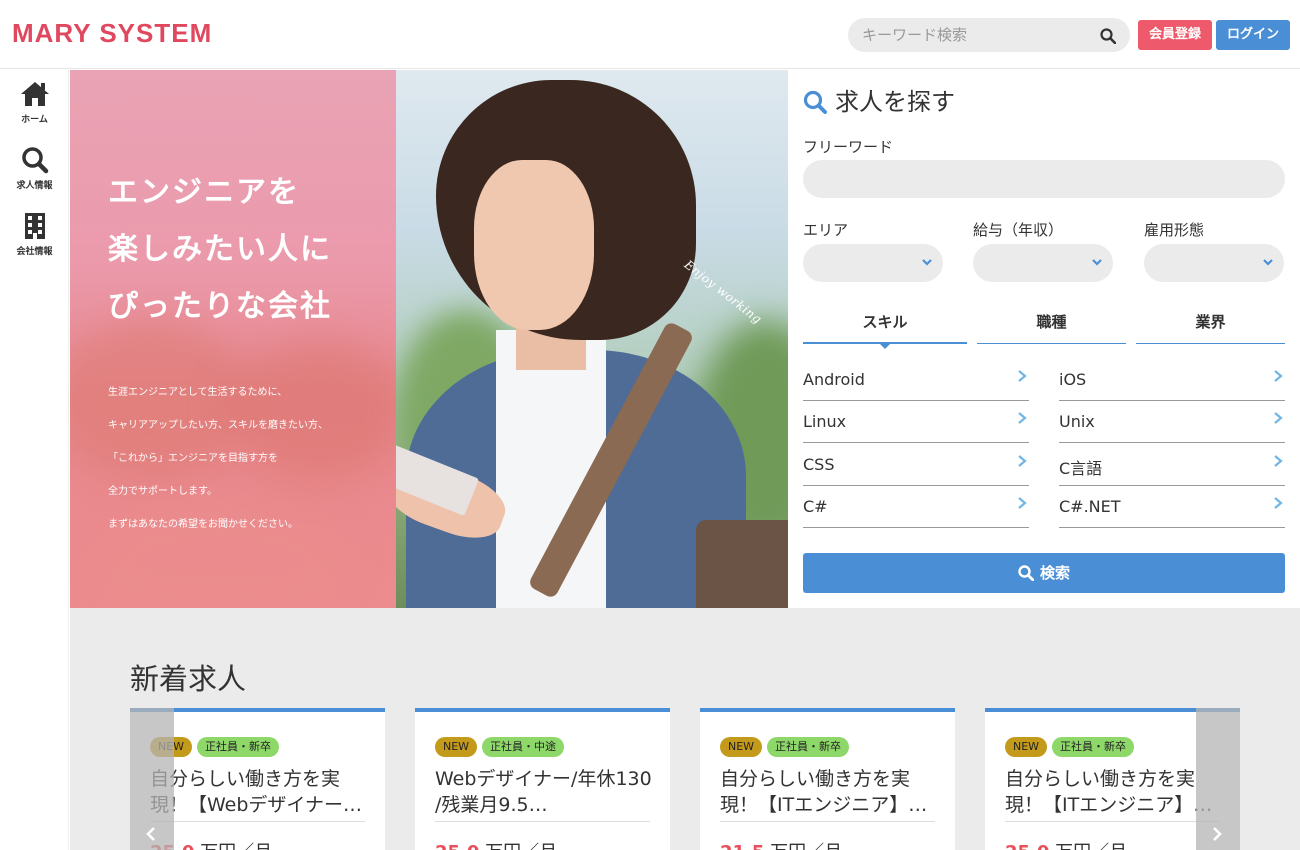 The width and height of the screenshot is (1300, 850). Describe the element at coordinates (1218, 779) in the screenshot. I see `slider-next-button` at that location.